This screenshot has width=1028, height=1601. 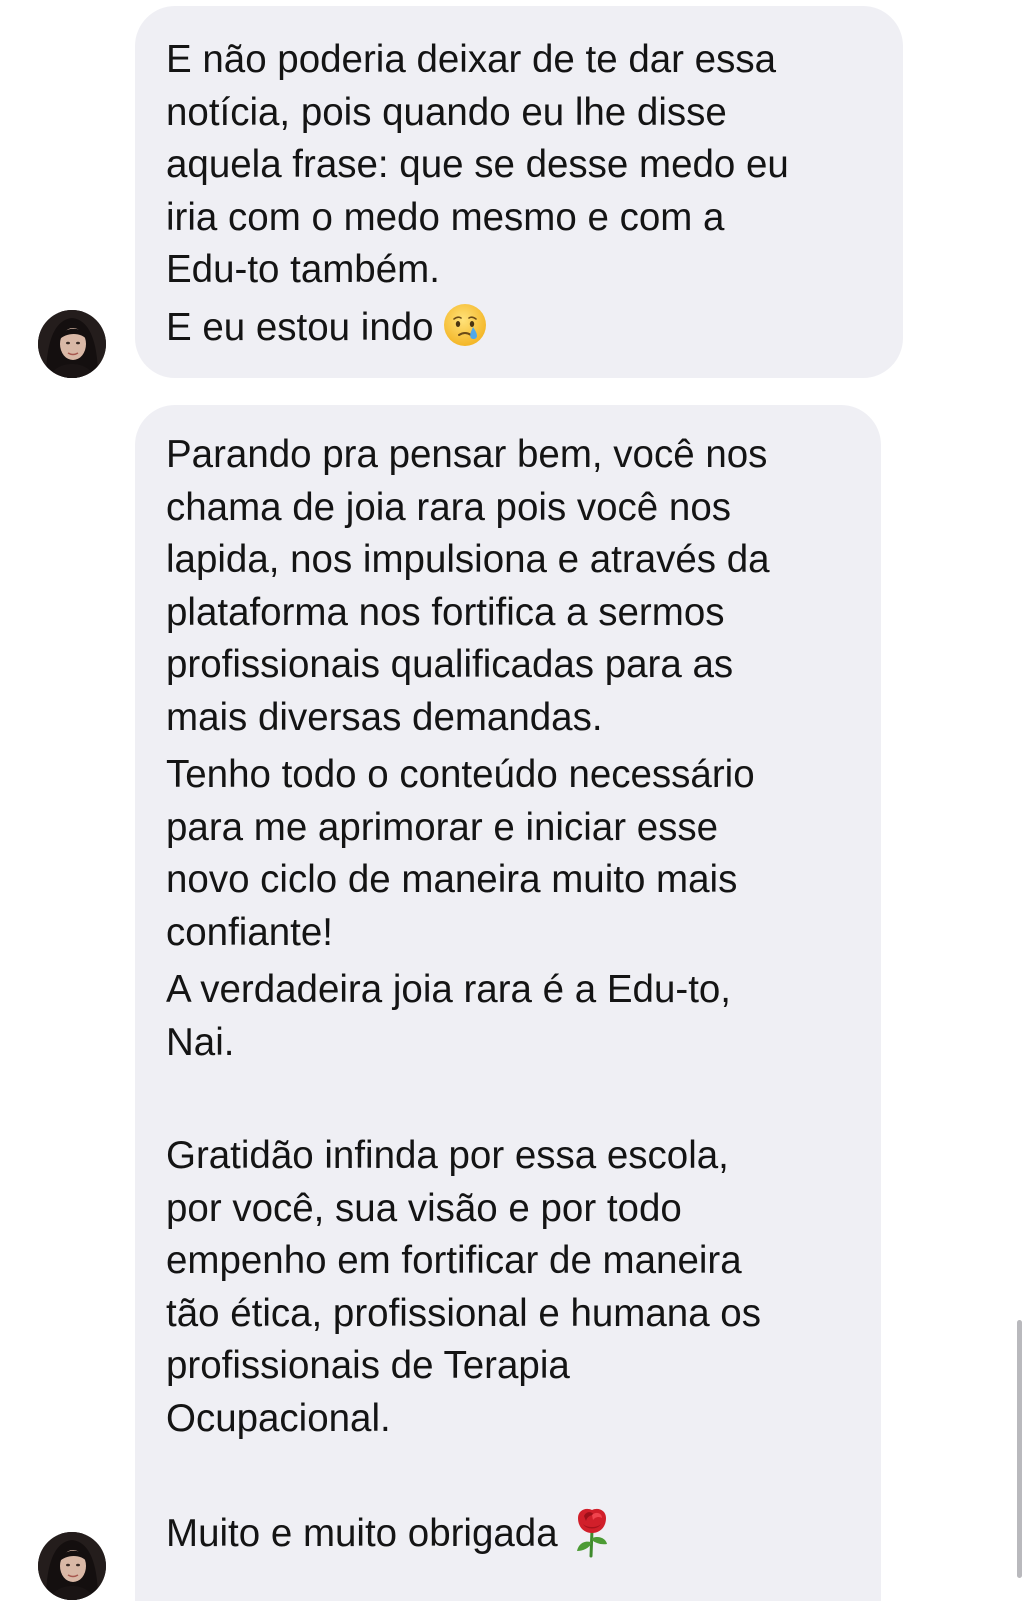 What do you see at coordinates (446, 112) in the screenshot?
I see `message-text-line: notícia, pois quando eu lhe disse` at bounding box center [446, 112].